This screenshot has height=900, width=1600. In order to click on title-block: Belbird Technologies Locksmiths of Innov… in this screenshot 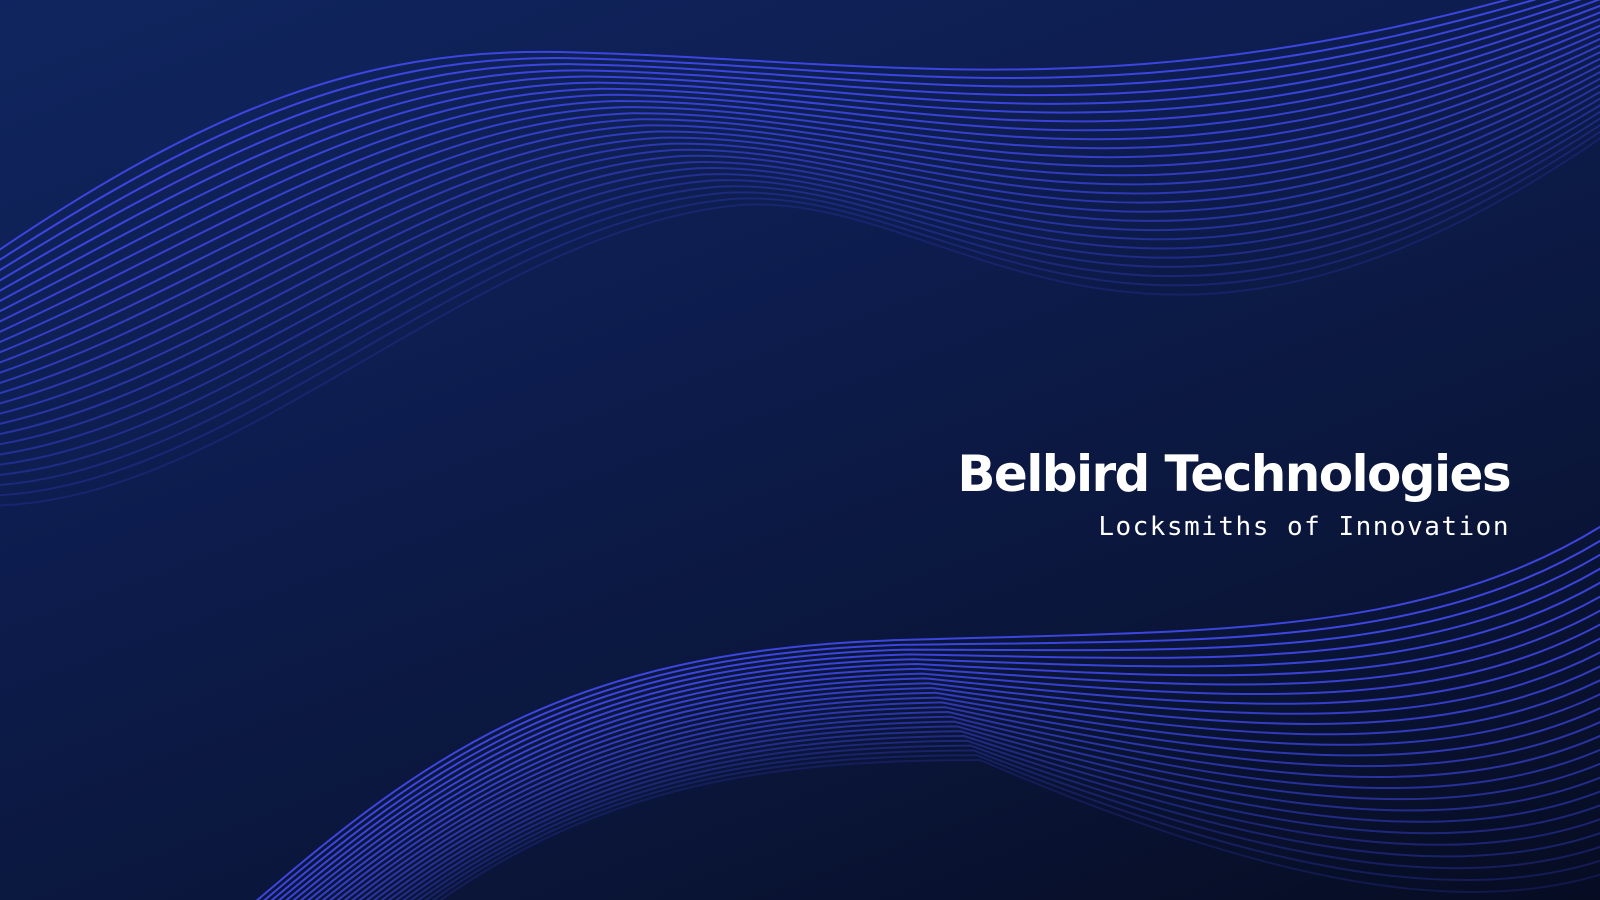, I will do `click(1234, 494)`.